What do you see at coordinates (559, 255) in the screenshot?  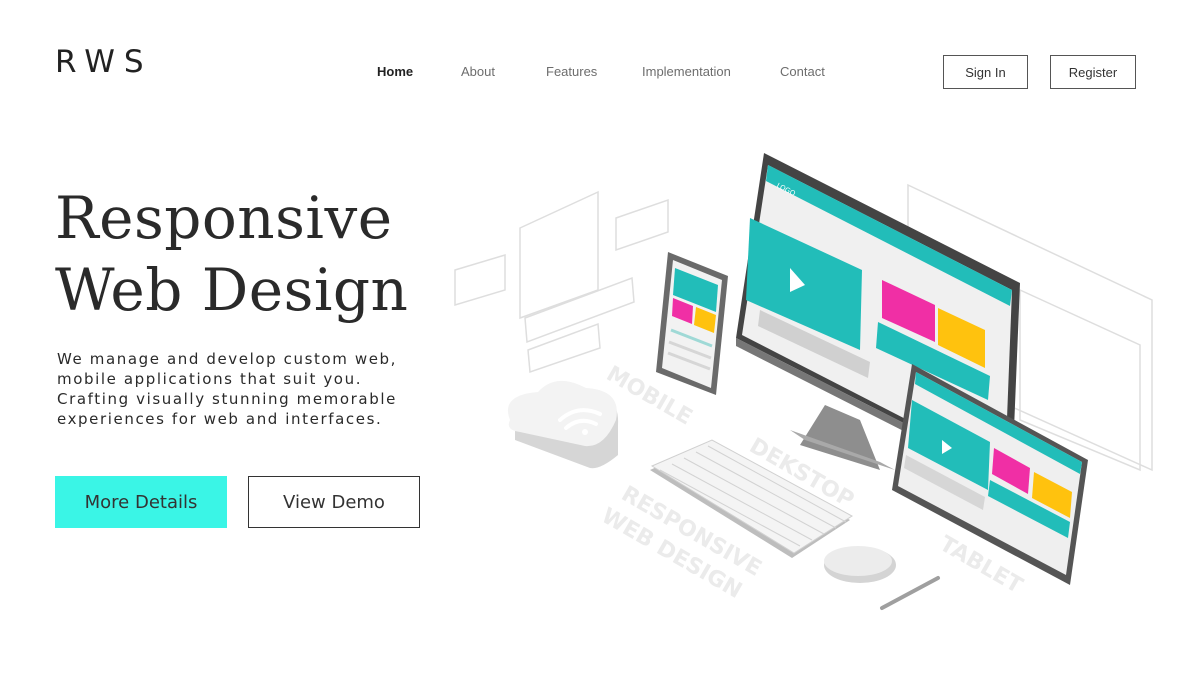 I see `wireframe-text-box` at bounding box center [559, 255].